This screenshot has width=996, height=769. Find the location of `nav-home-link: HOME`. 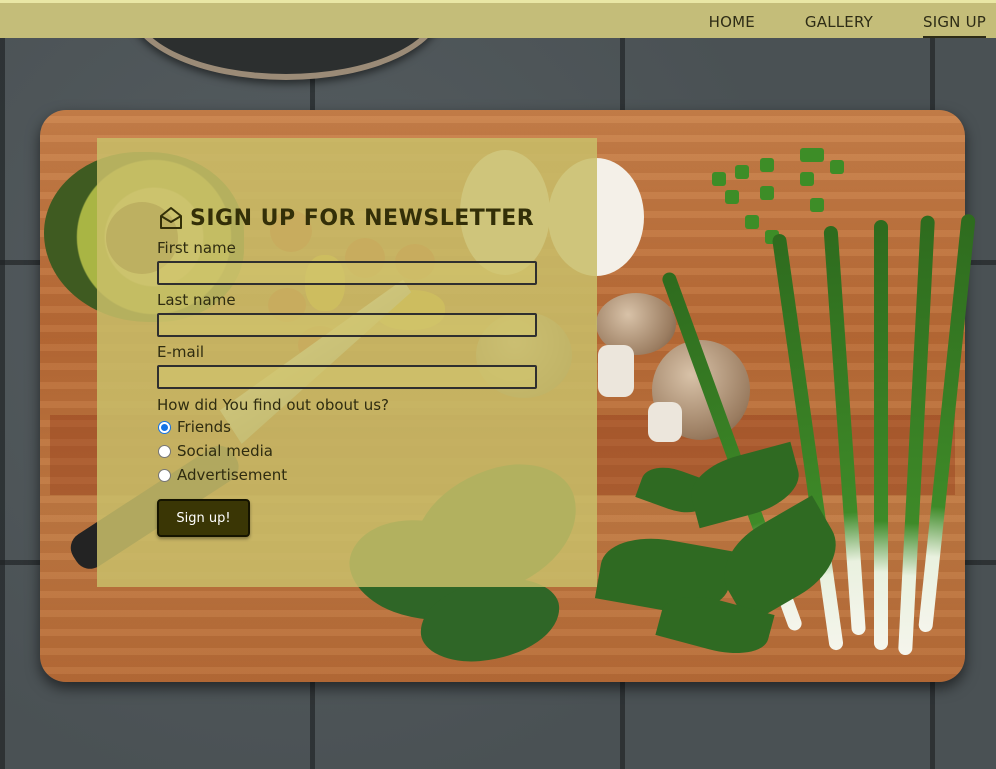

nav-home-link: HOME is located at coordinates (732, 21).